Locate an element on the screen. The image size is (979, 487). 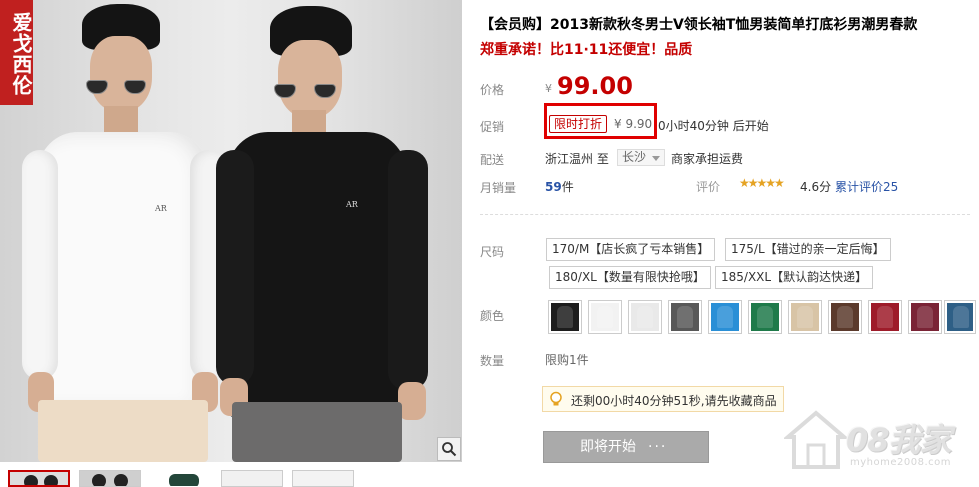
coming-soon-button: 即将开始 ··· is located at coordinates (626, 447).